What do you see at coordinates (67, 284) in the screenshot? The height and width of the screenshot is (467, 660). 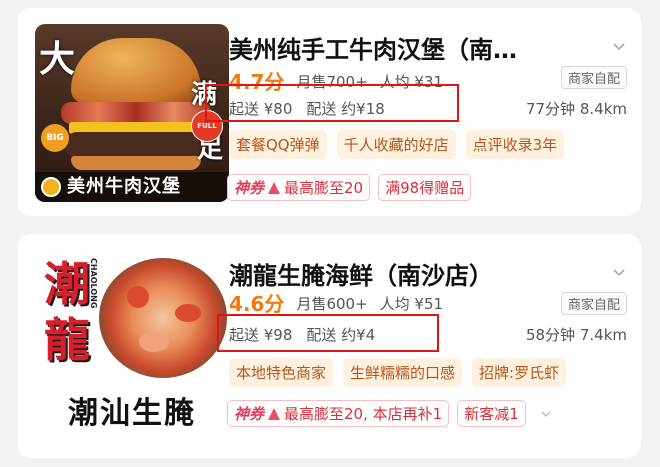 I see `logo-char: 潮` at bounding box center [67, 284].